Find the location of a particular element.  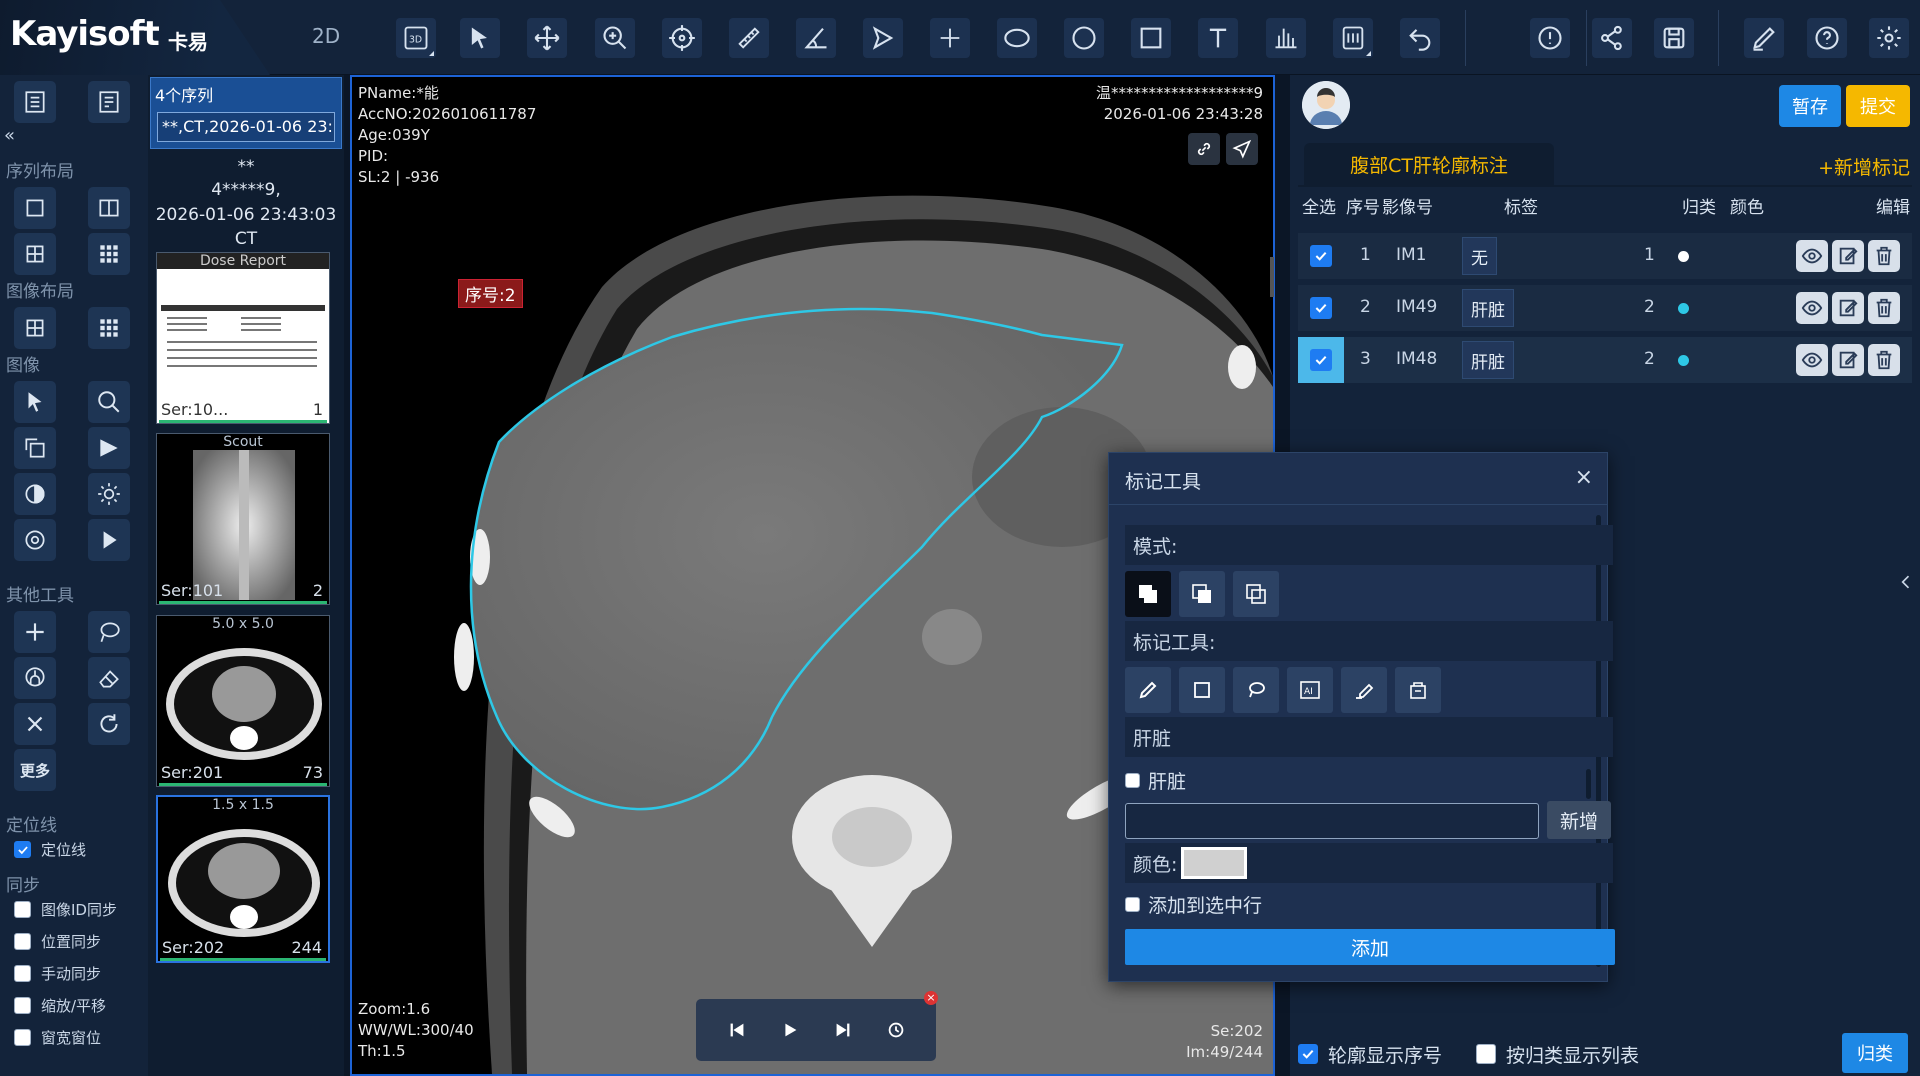

image-layout-3x3-icon is located at coordinates (109, 328).